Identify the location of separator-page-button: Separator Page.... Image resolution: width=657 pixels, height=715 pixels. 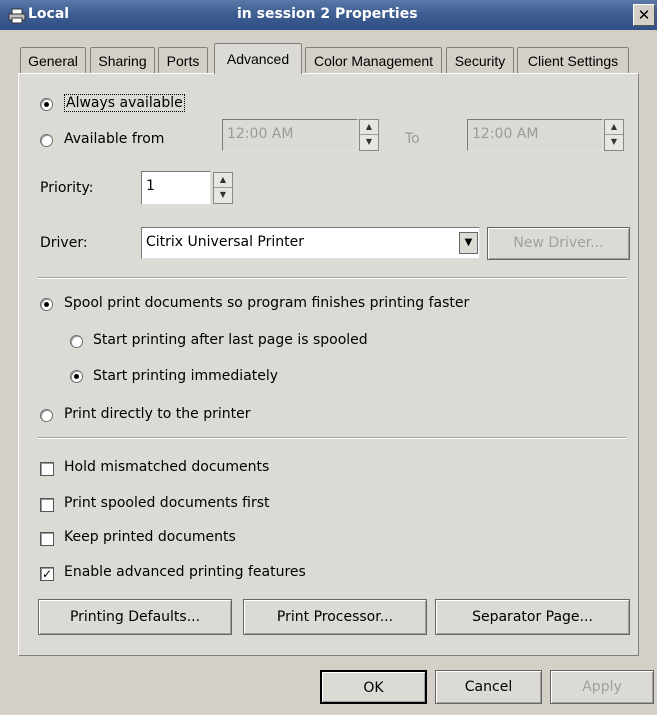
(532, 617).